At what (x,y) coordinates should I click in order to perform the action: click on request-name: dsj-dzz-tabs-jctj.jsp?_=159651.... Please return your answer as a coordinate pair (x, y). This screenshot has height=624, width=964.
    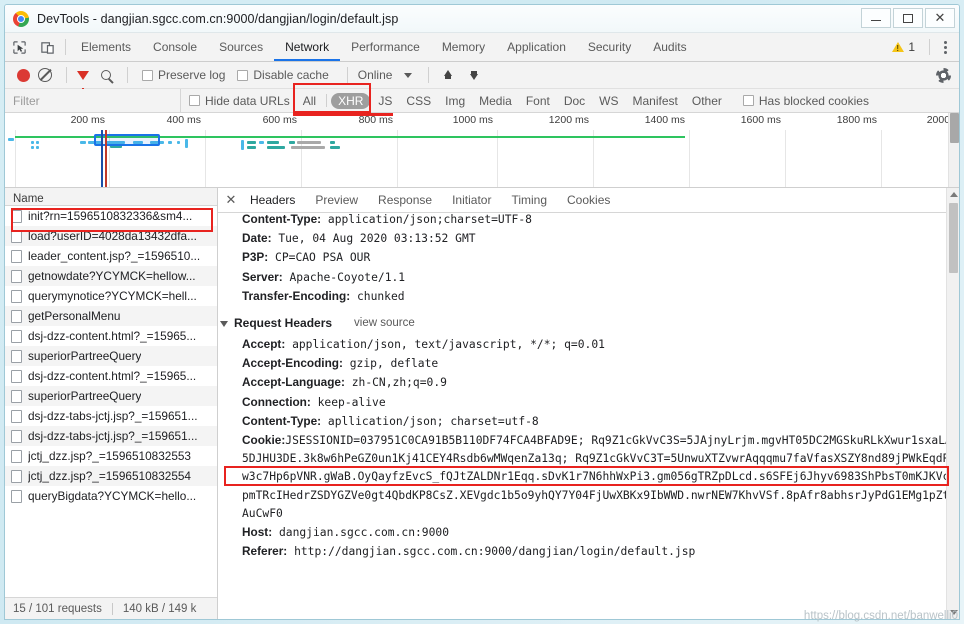
    Looking at the image, I should click on (113, 416).